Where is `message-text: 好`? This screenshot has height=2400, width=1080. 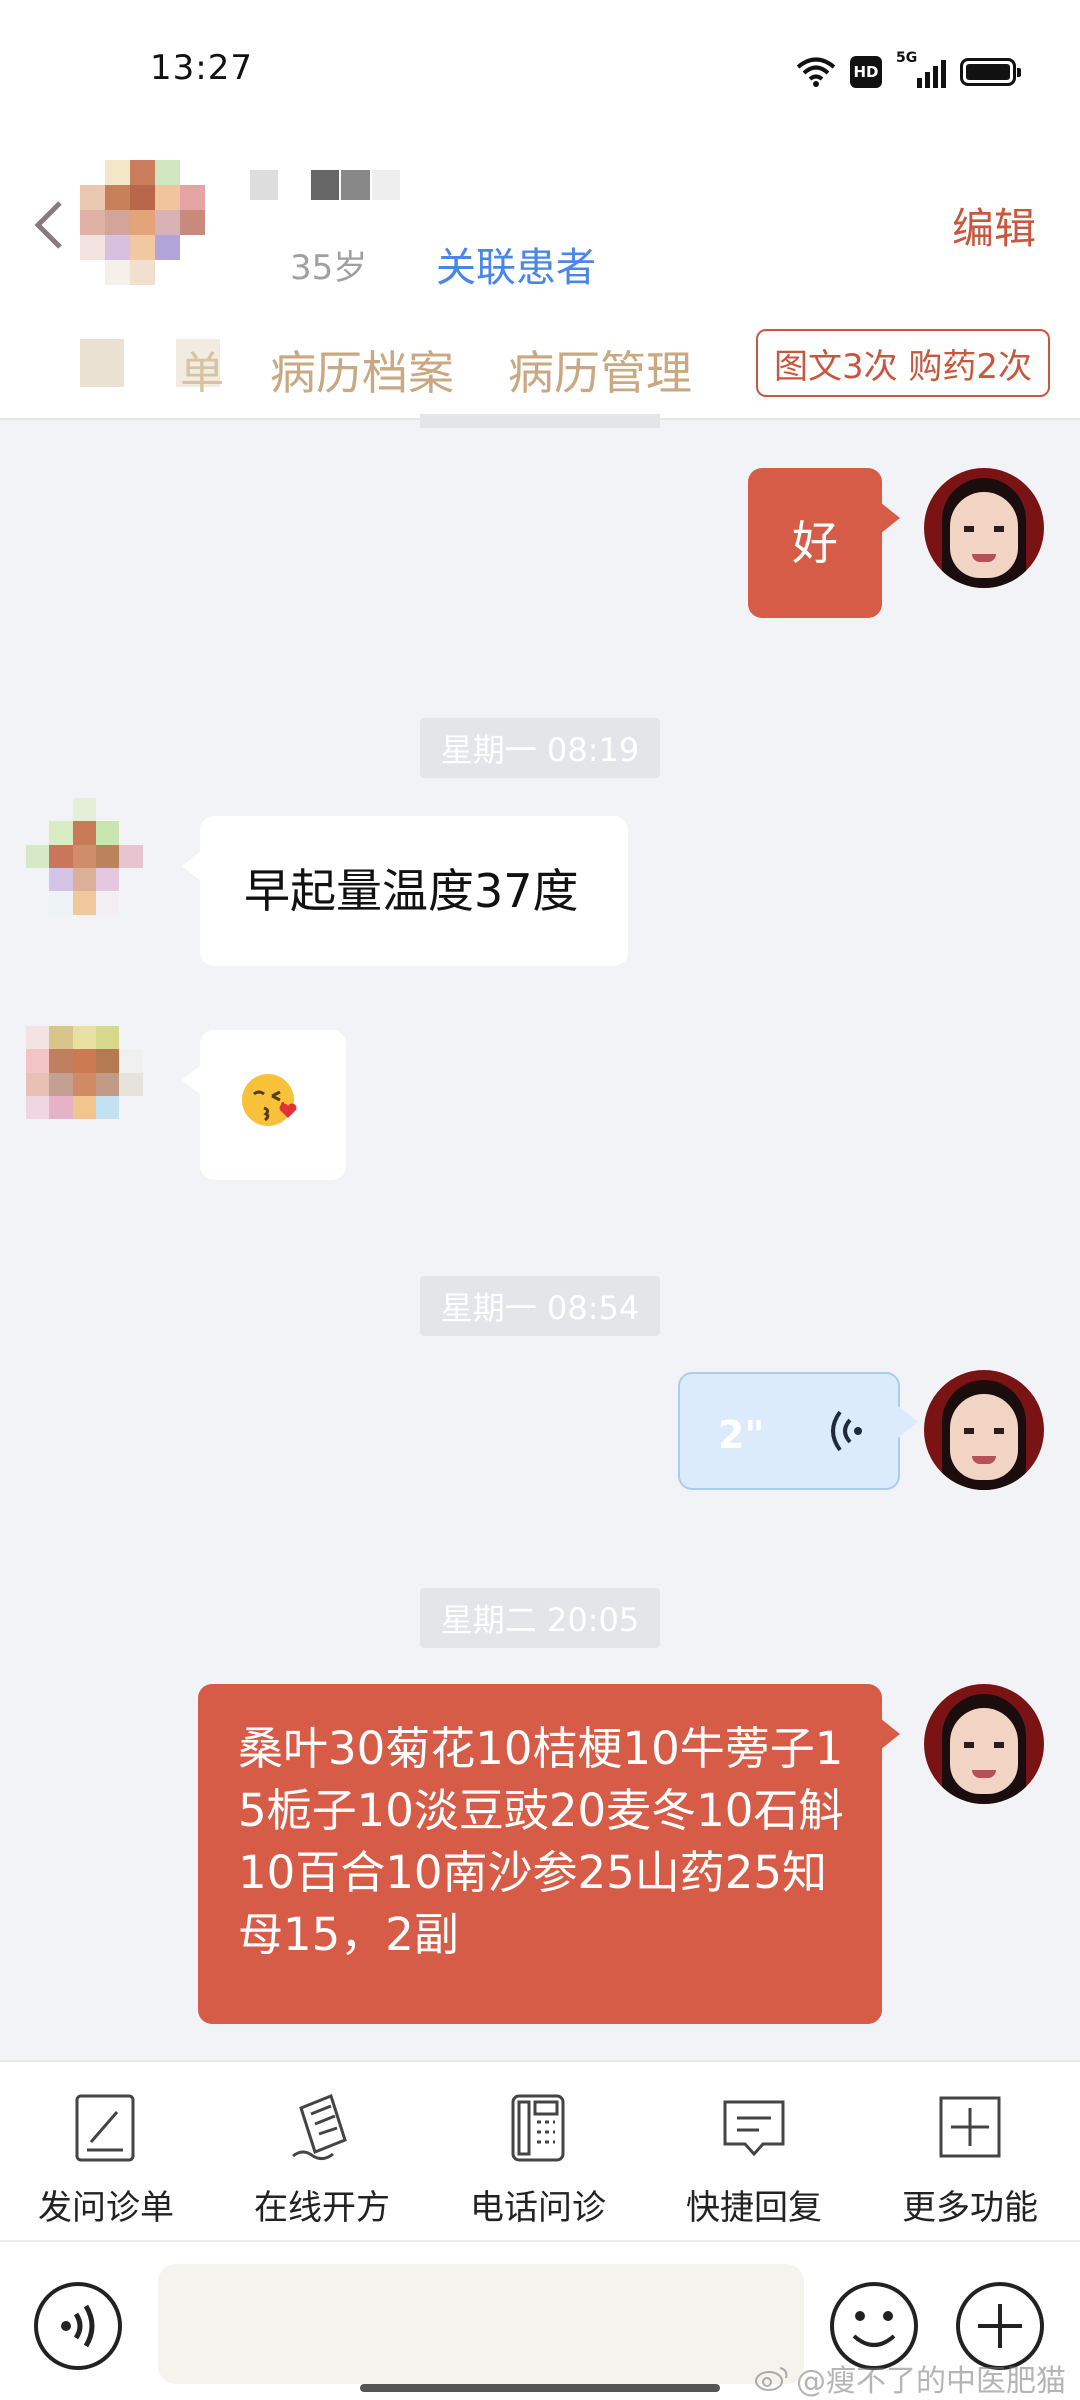
message-text: 好 is located at coordinates (815, 543).